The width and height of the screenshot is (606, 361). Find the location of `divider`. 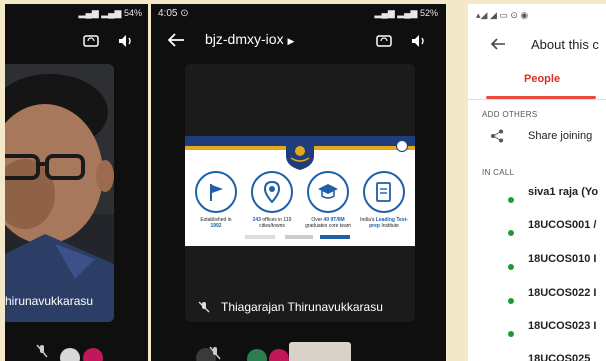

divider is located at coordinates (537, 99).